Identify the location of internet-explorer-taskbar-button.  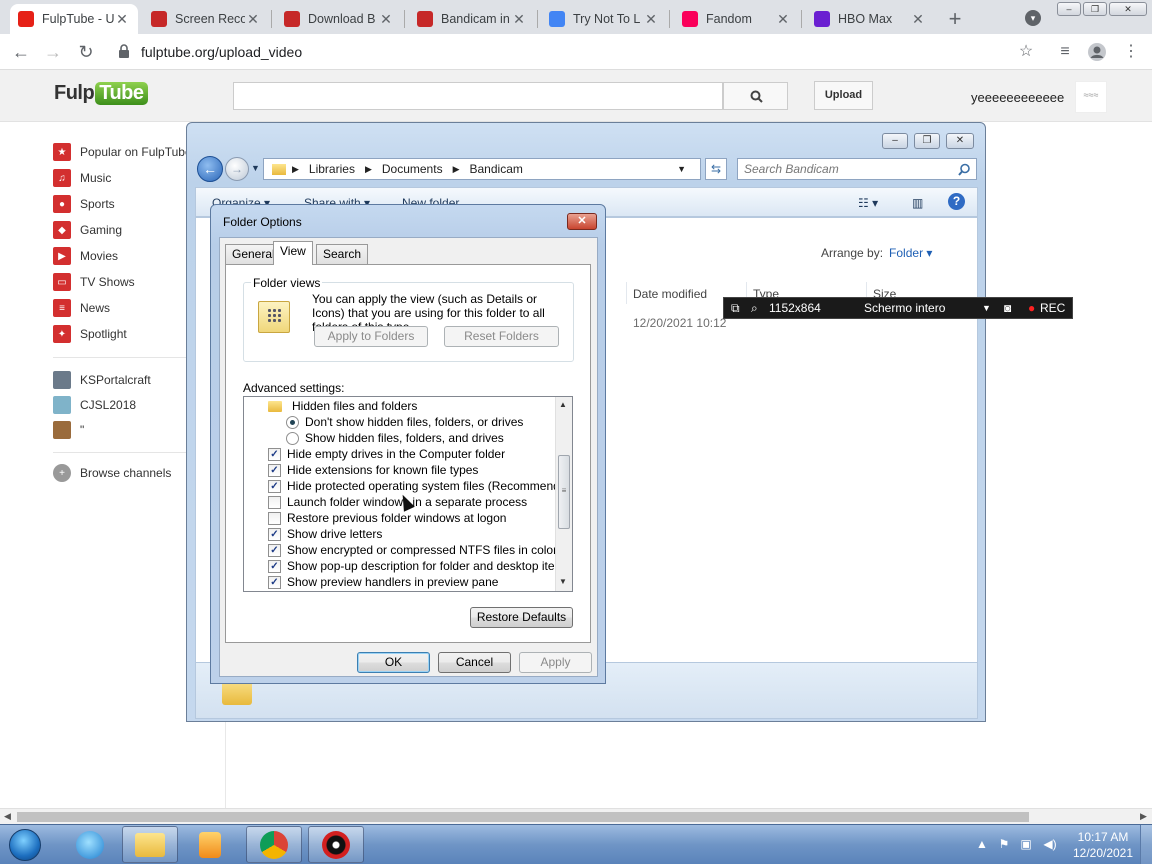
(90, 844).